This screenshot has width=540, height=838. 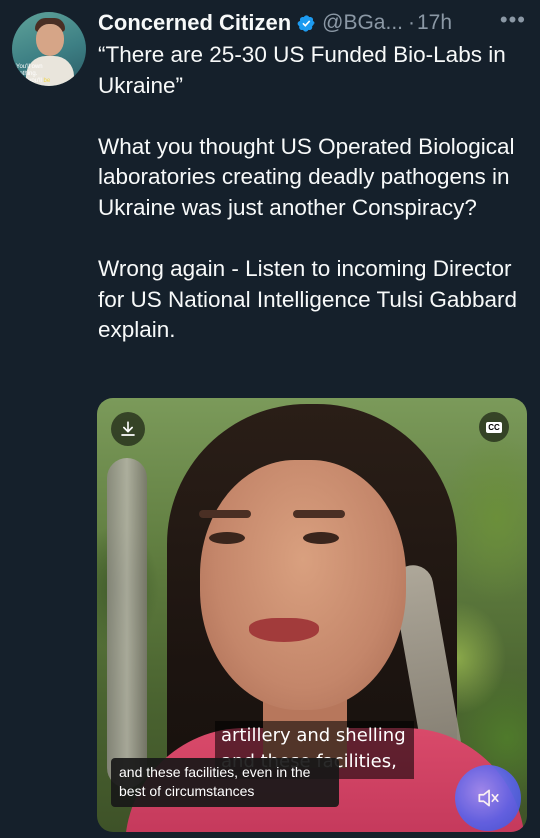 I want to click on mute-icon, so click(x=488, y=798).